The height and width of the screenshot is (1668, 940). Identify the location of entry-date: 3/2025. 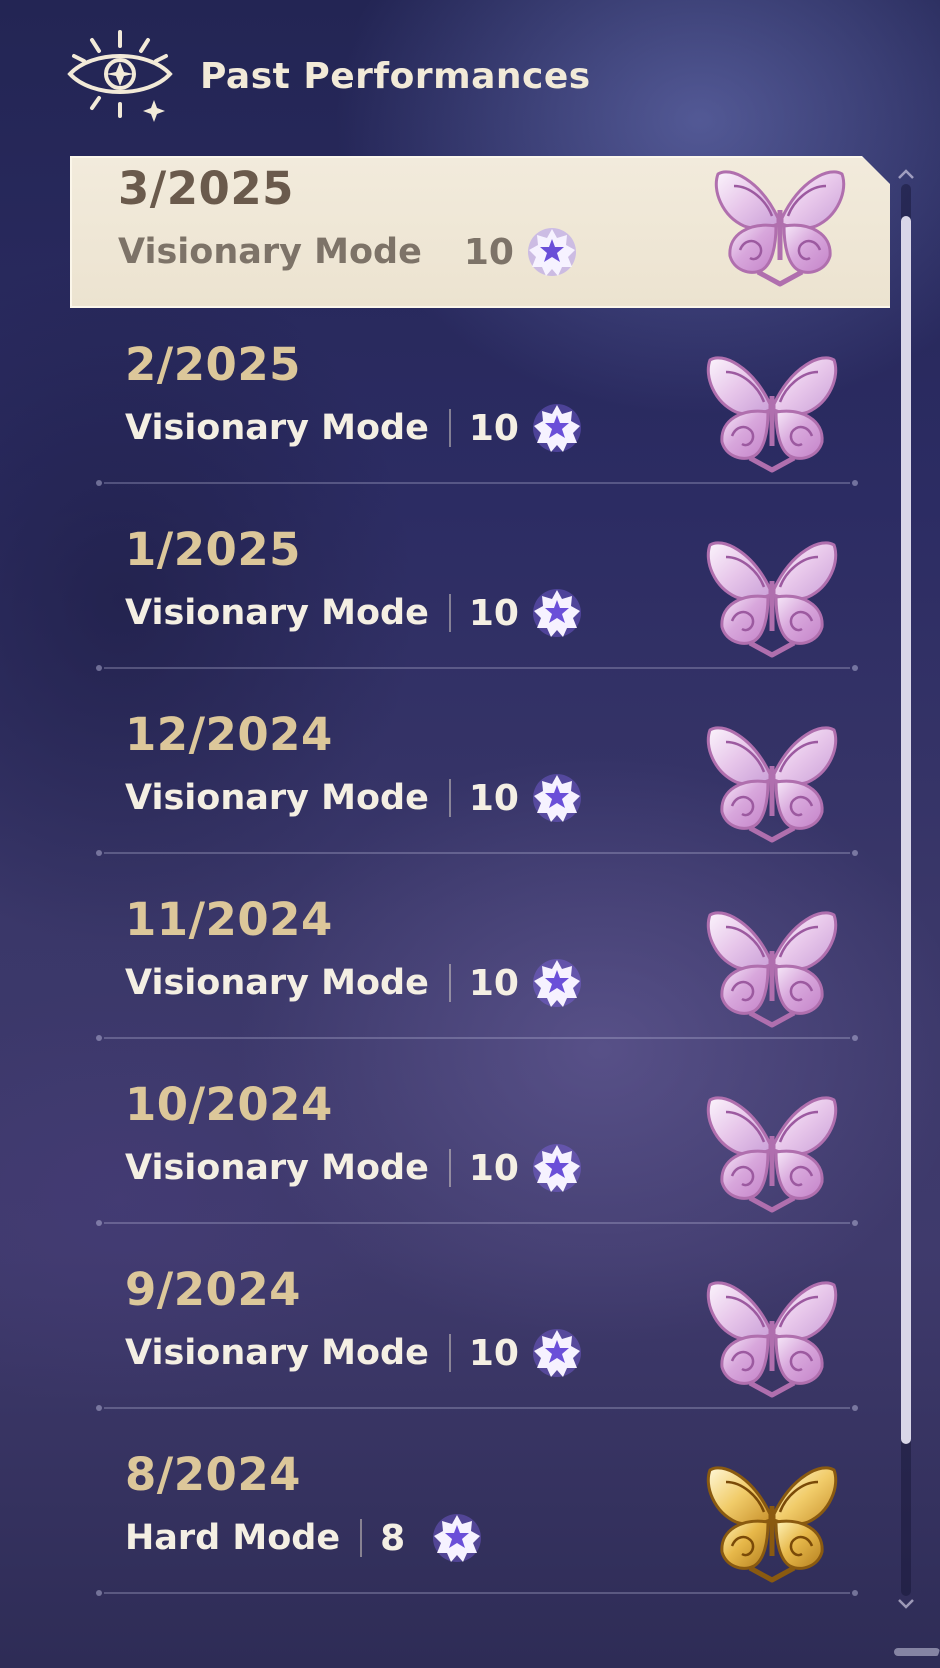
(206, 188).